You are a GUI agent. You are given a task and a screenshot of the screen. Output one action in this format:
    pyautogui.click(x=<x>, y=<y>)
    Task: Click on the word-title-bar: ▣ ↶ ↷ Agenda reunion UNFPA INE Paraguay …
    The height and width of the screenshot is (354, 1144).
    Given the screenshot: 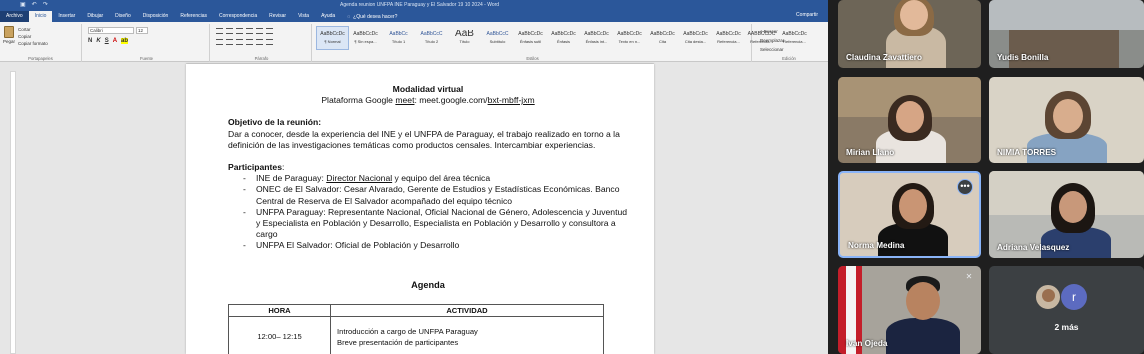 What is the action you would take?
    pyautogui.click(x=414, y=5)
    